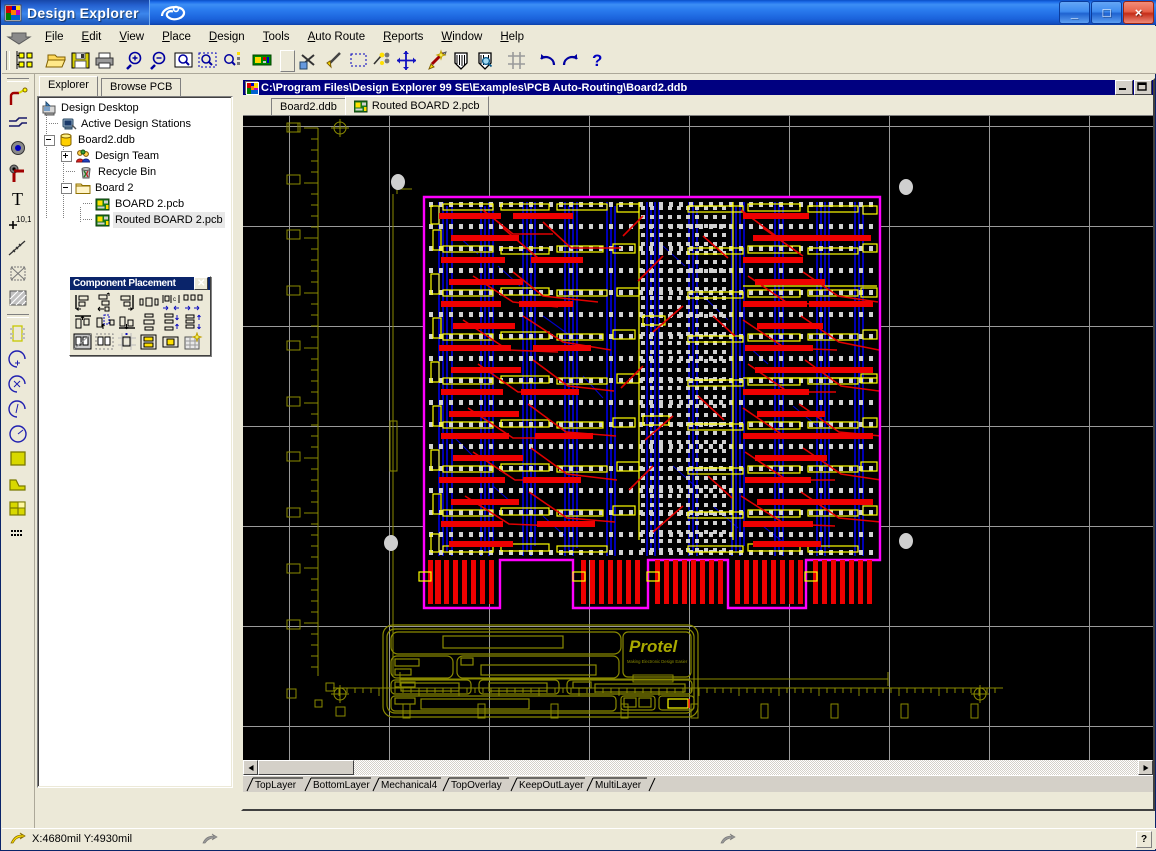  What do you see at coordinates (1143, 87) in the screenshot?
I see `document-restore-button` at bounding box center [1143, 87].